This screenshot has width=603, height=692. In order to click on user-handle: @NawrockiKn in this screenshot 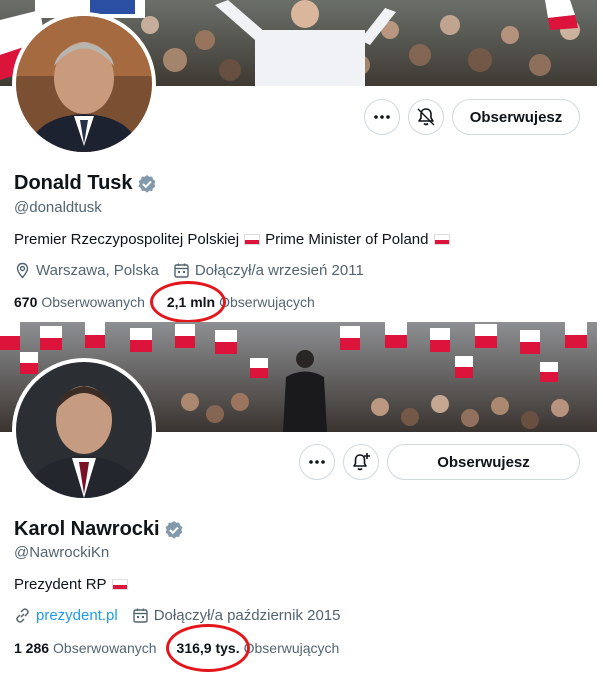, I will do `click(62, 552)`.